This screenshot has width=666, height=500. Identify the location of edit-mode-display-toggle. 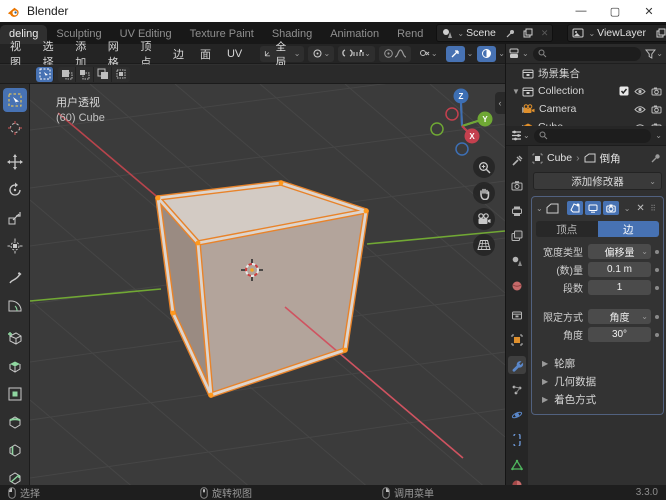
(574, 208).